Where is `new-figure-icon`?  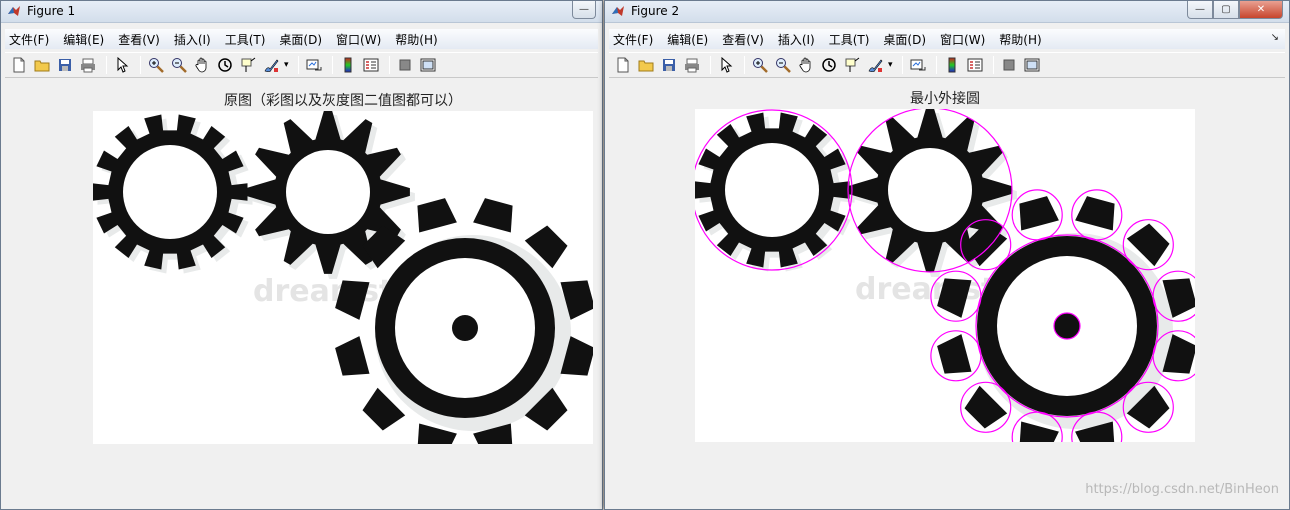 new-figure-icon is located at coordinates (623, 65).